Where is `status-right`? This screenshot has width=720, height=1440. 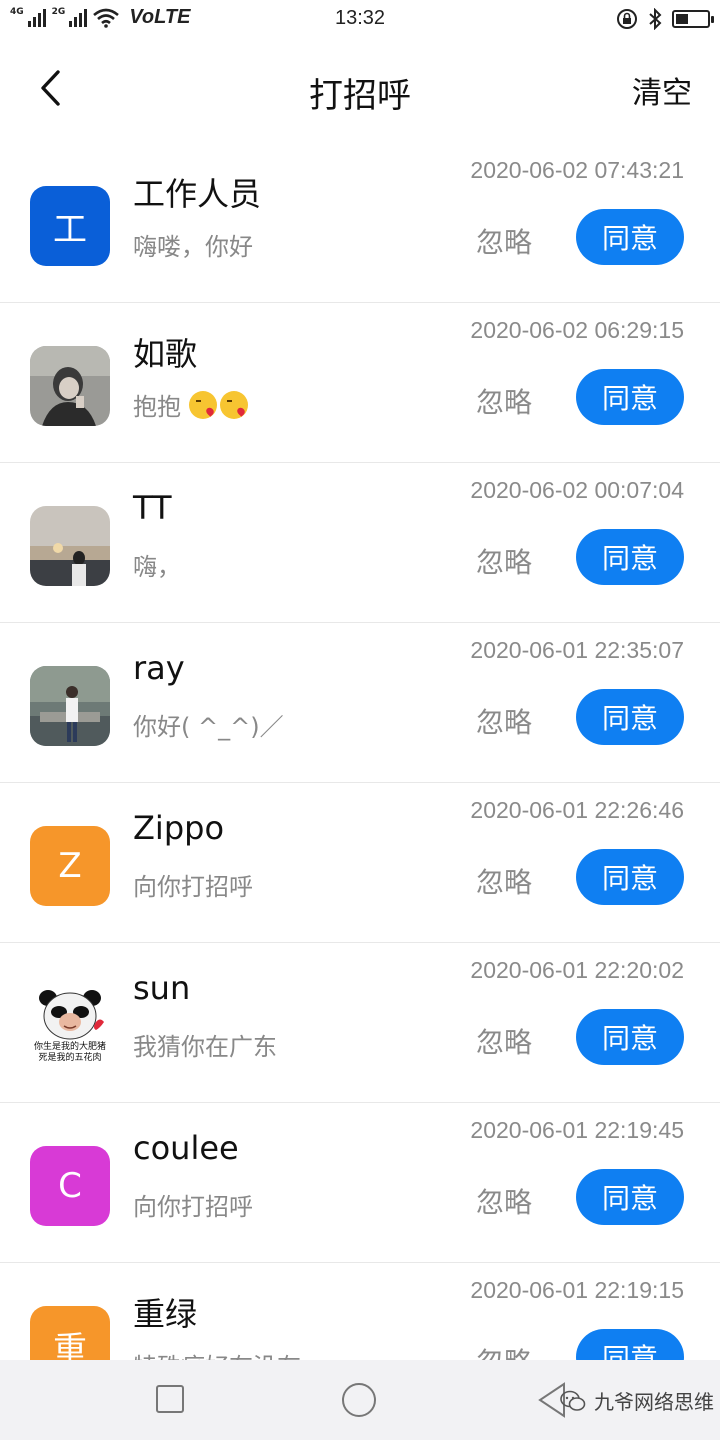 status-right is located at coordinates (665, 19).